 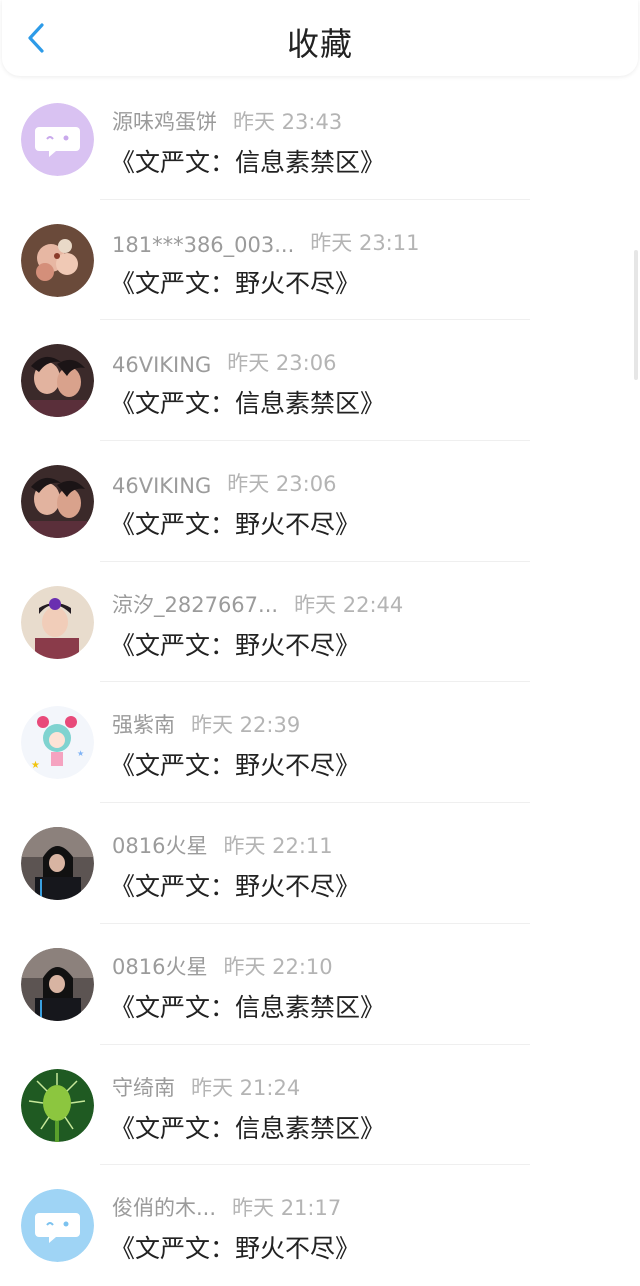 I want to click on list-item: 0816火星 昨天 22:10 《文严文：信息素禁区》, so click(x=320, y=984).